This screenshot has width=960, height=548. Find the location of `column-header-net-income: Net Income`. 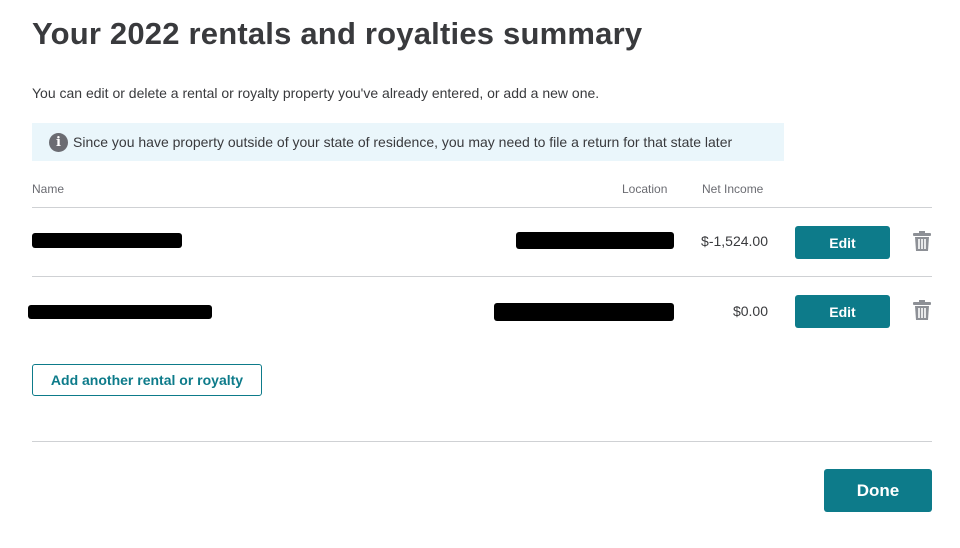

column-header-net-income: Net Income is located at coordinates (733, 189).